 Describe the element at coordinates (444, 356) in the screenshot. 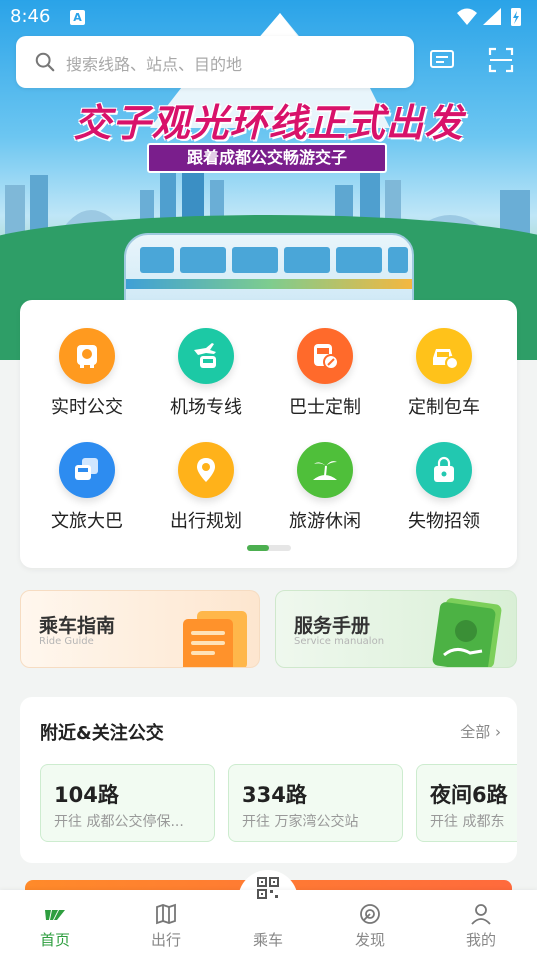

I see `charter-car-icon` at that location.